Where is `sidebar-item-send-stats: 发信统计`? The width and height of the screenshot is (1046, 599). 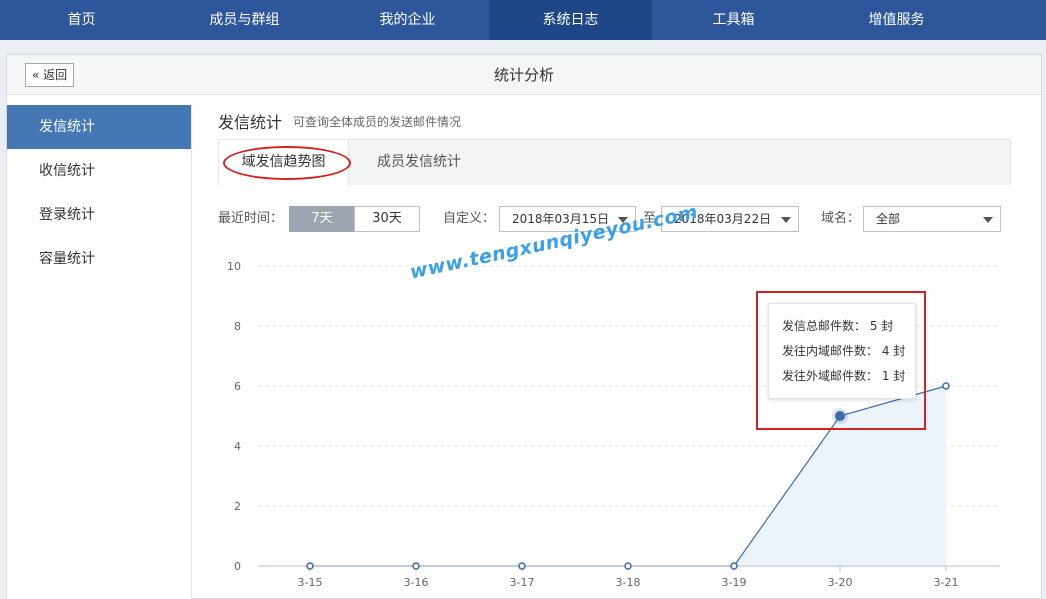
sidebar-item-send-stats: 发信统计 is located at coordinates (99, 127).